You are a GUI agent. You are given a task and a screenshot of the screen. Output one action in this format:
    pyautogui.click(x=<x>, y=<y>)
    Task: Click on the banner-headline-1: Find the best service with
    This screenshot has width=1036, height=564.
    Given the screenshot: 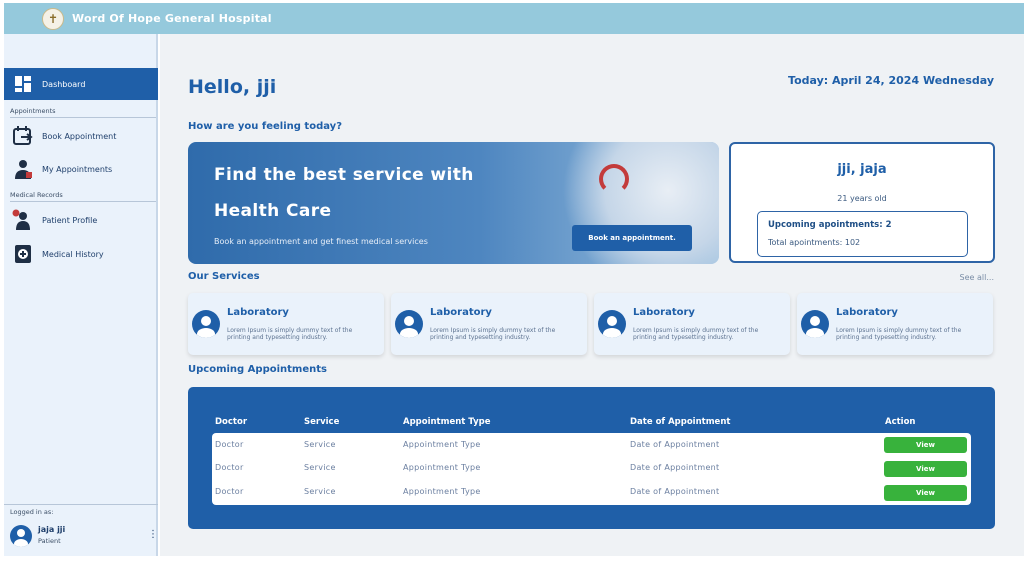 What is the action you would take?
    pyautogui.click(x=344, y=175)
    